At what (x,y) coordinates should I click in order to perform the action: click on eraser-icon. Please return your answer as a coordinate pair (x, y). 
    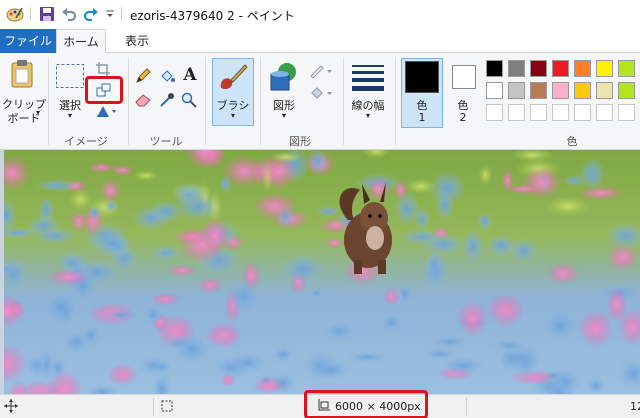
    Looking at the image, I should click on (143, 100).